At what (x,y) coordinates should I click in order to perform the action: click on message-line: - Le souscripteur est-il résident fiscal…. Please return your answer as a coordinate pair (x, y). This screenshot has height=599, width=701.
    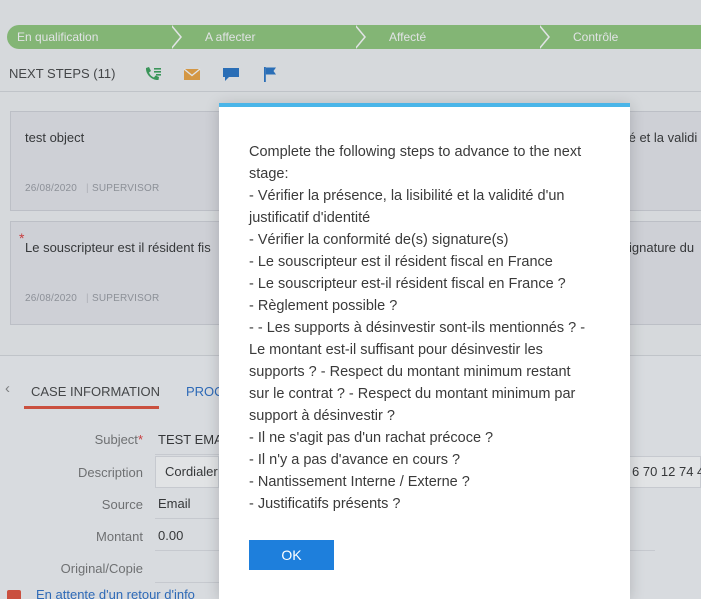
    Looking at the image, I should click on (407, 284).